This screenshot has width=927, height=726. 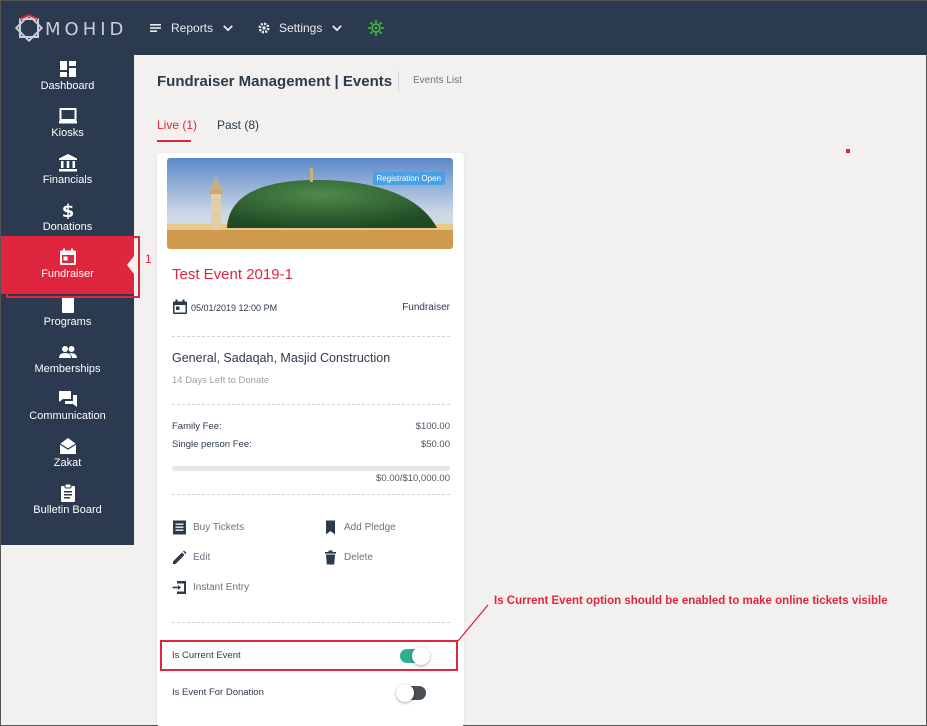 What do you see at coordinates (437, 80) in the screenshot?
I see `breadcrumb: Events List` at bounding box center [437, 80].